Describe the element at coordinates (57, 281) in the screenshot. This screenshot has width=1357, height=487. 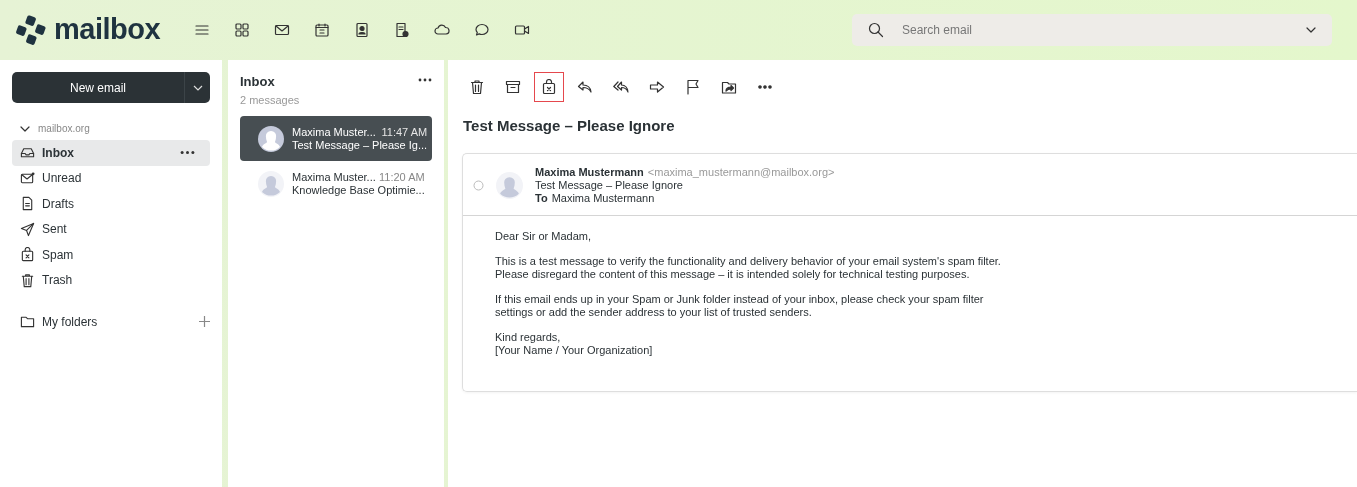
I see `folder-label: Trash` at that location.